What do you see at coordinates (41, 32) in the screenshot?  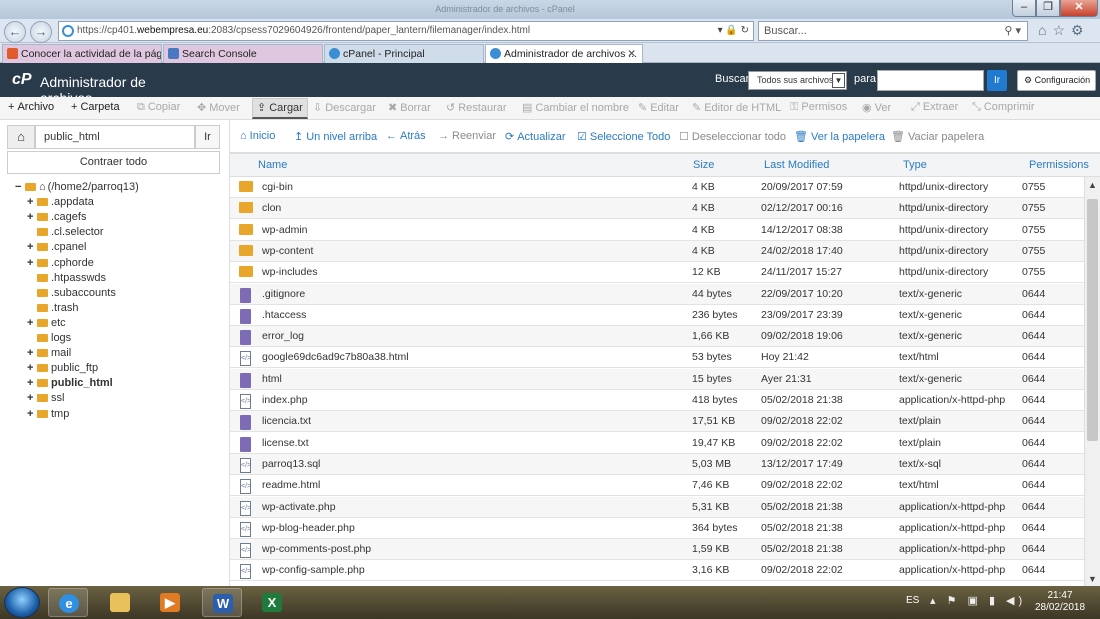 I see `forward-icon: →` at bounding box center [41, 32].